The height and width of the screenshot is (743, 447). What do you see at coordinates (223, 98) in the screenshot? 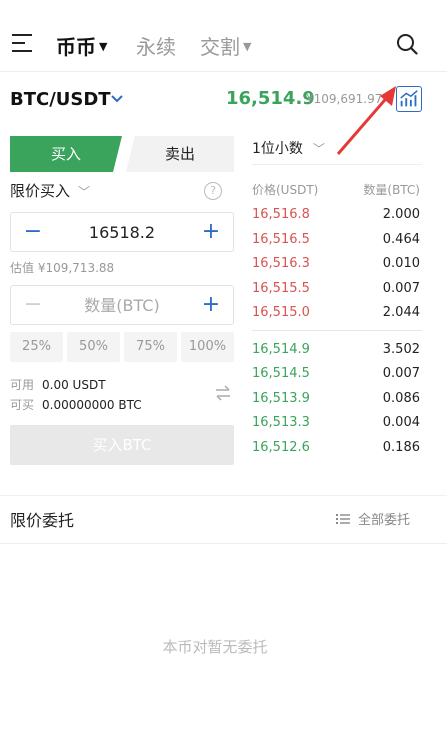
I see `pair-header: BTC/USDT 16,514.9 ¥109,691.97` at bounding box center [223, 98].